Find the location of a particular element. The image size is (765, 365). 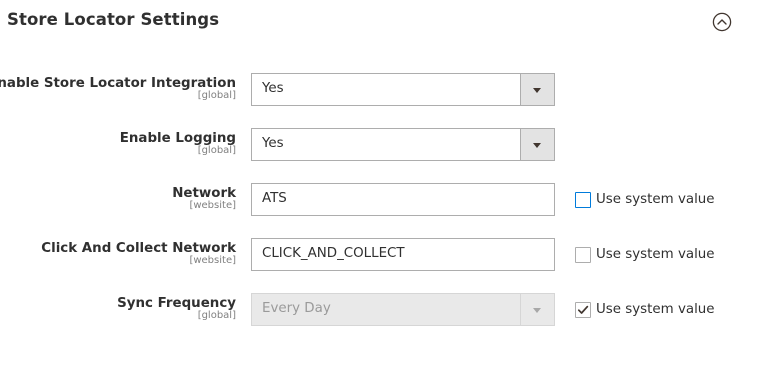

network-input: ATS is located at coordinates (403, 199).